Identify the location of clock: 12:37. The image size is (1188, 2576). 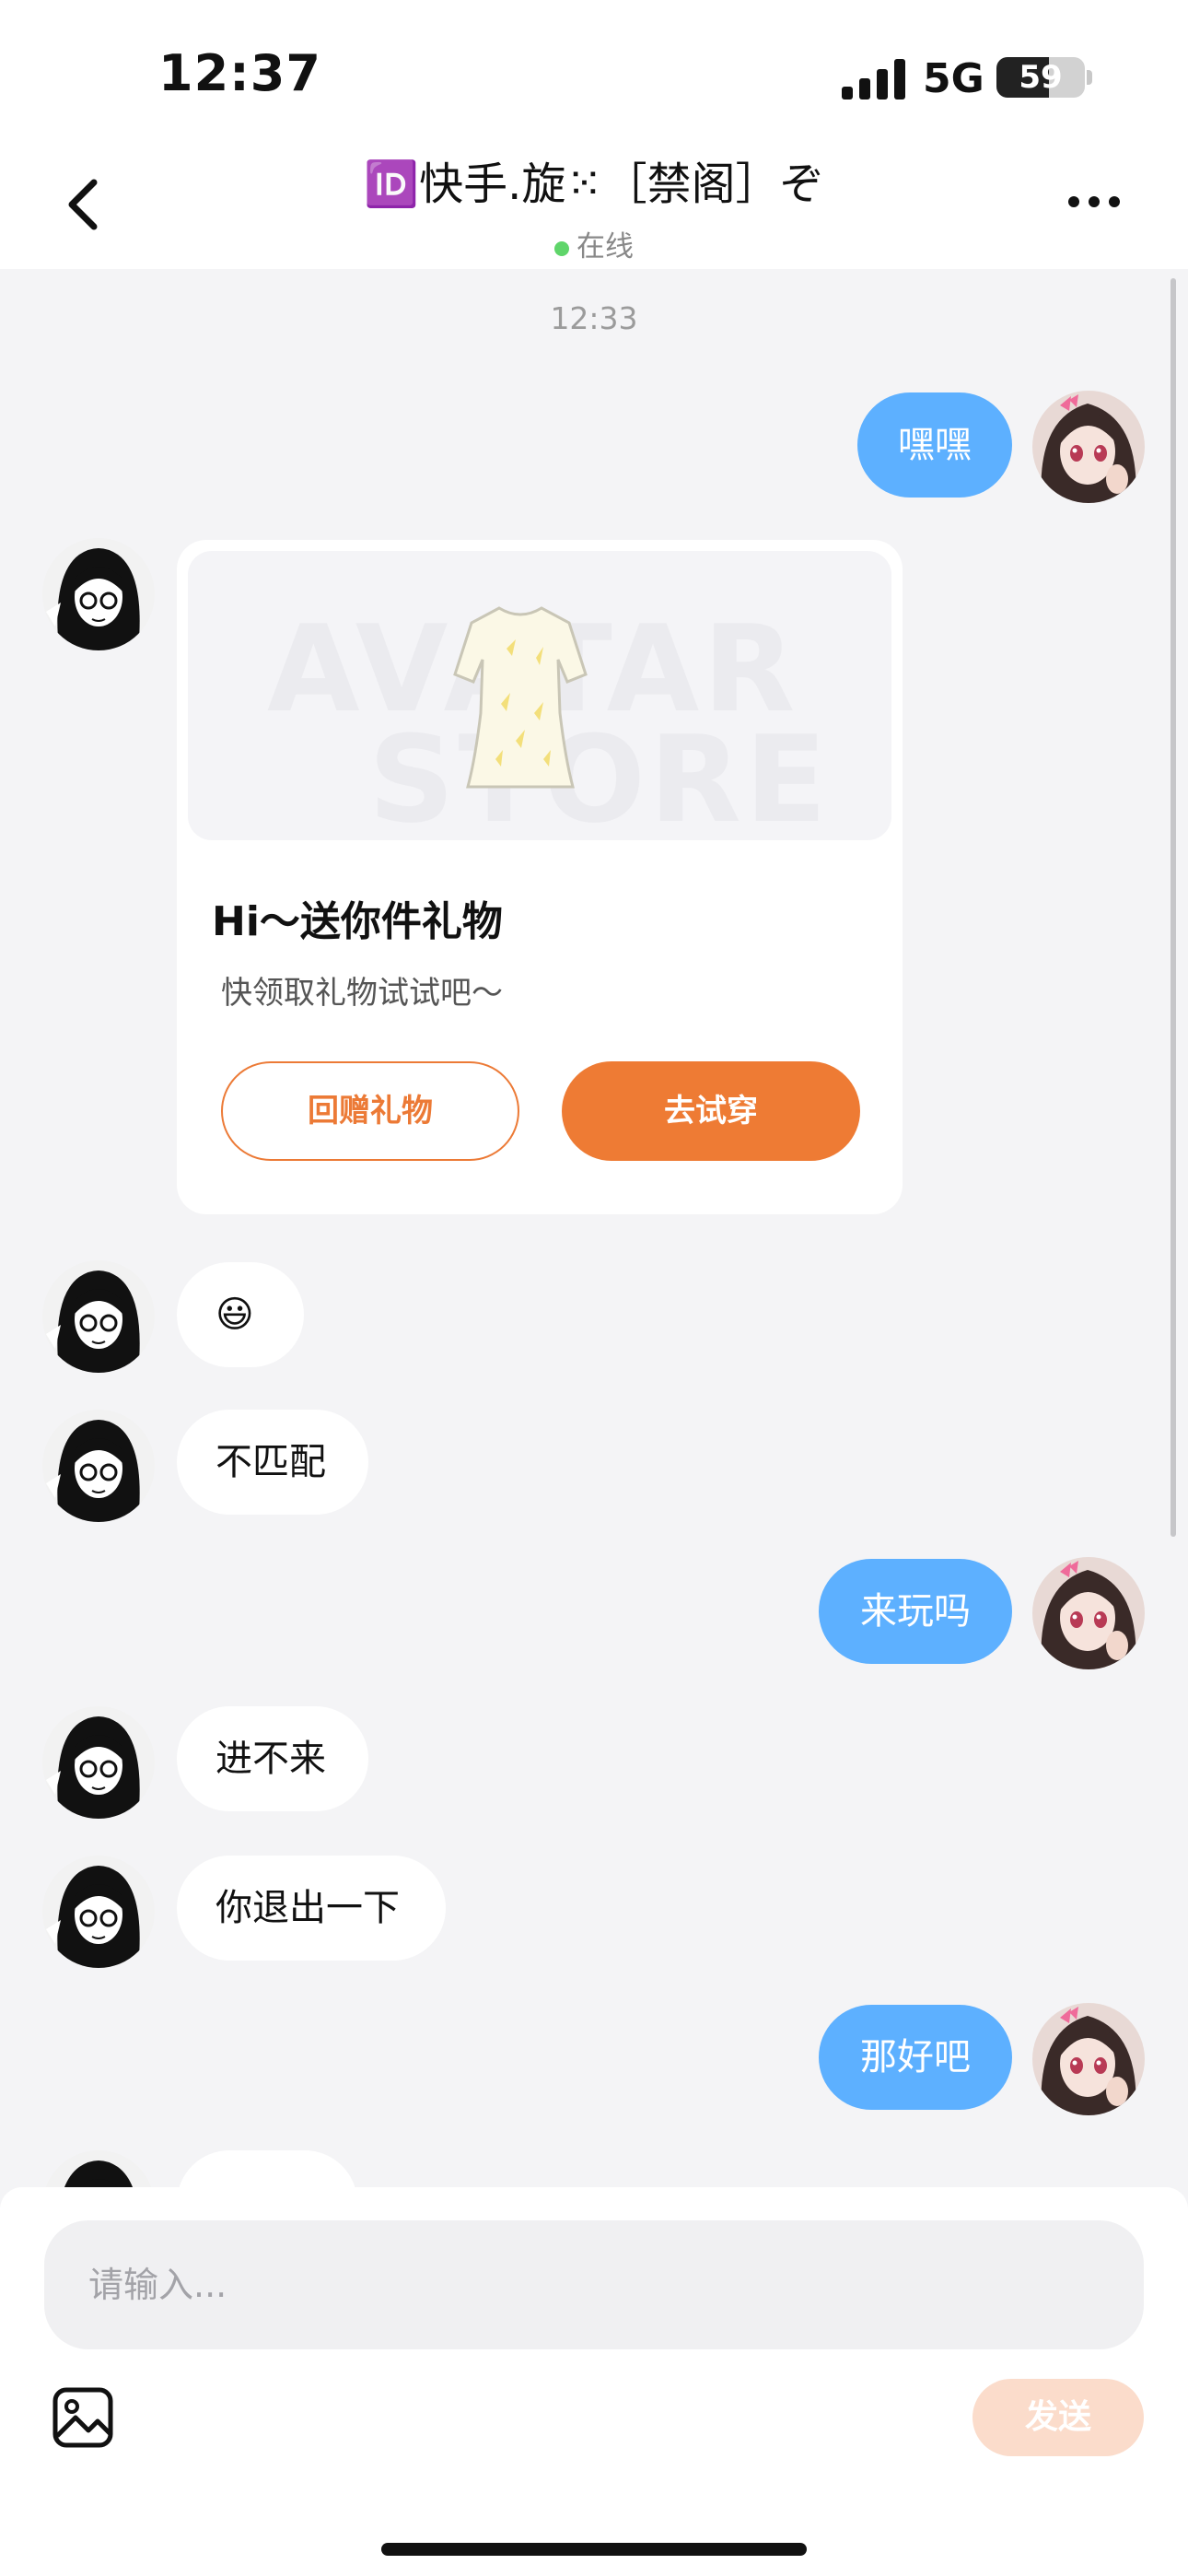
(239, 73).